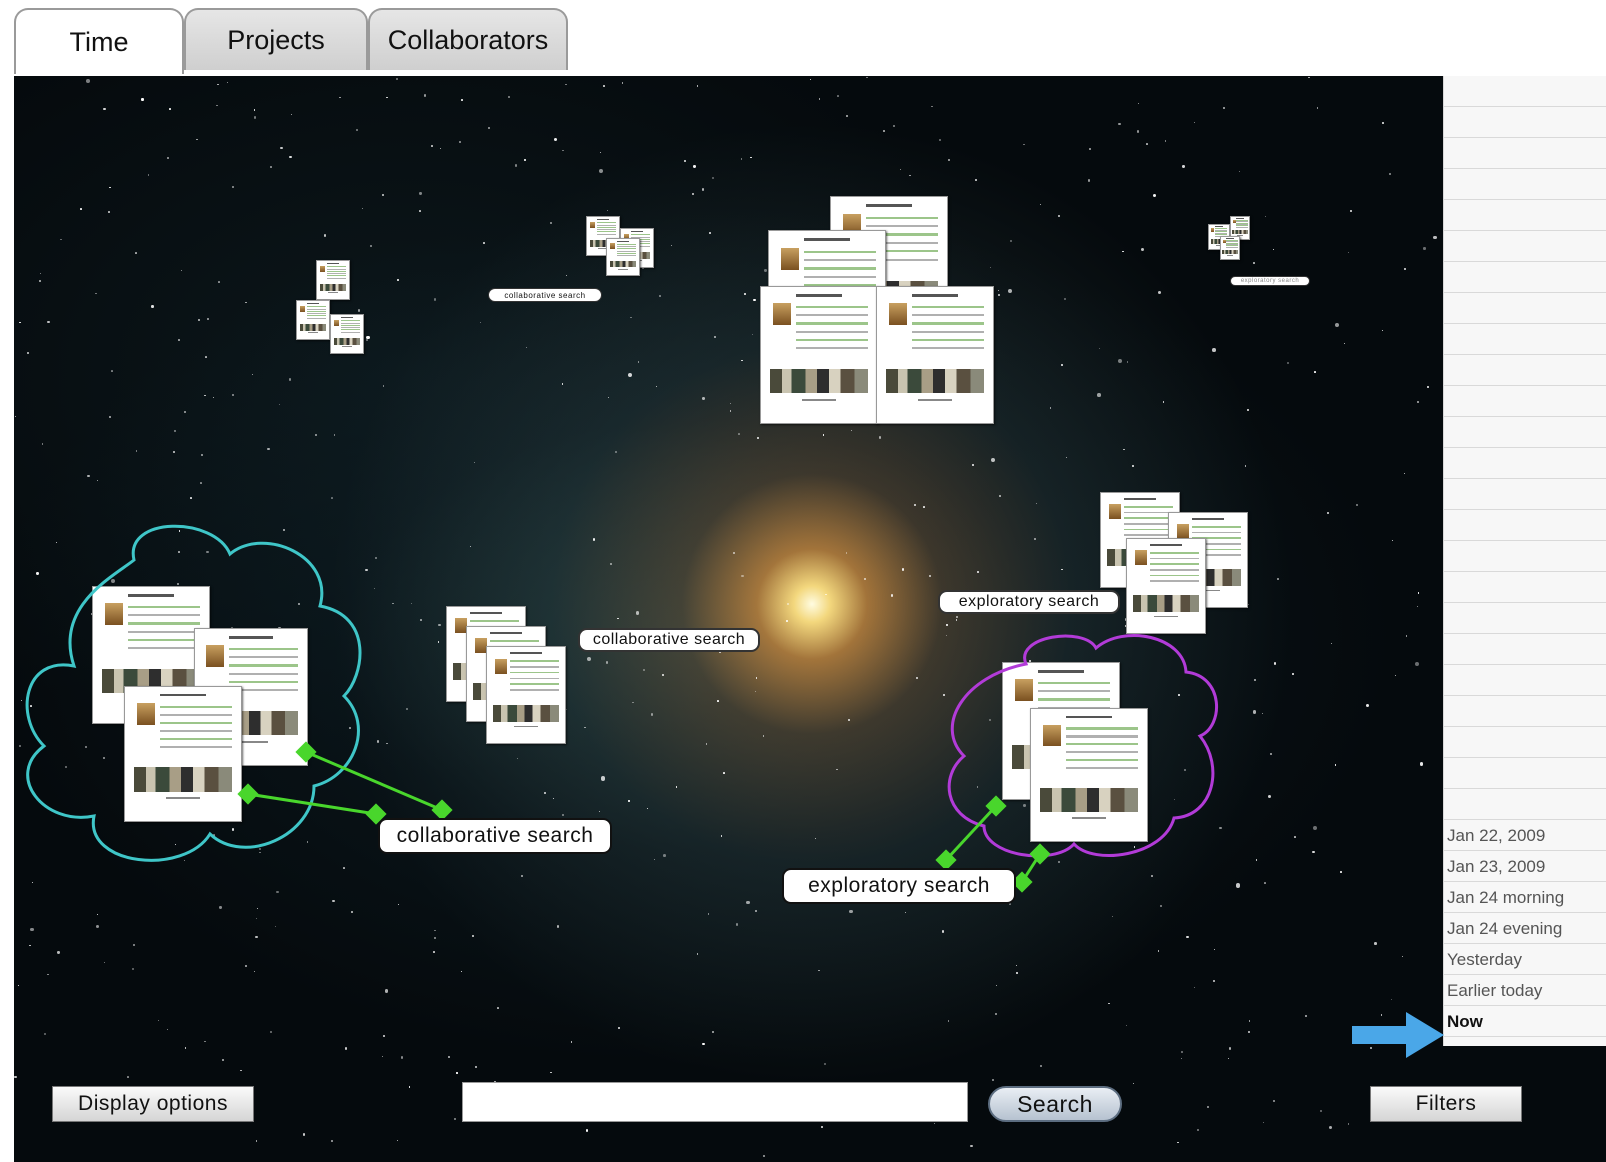  I want to click on current-time-arrow-icon, so click(1398, 1035).